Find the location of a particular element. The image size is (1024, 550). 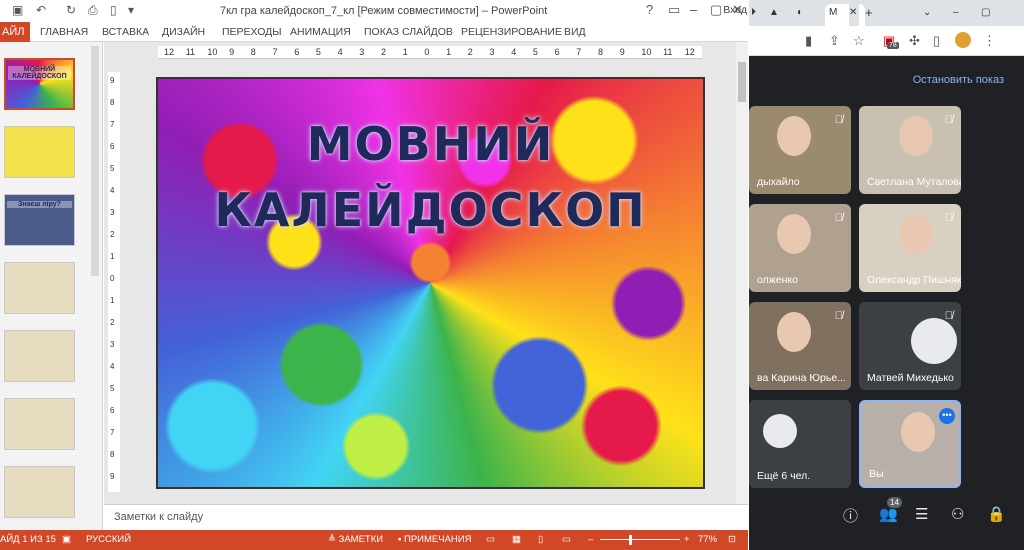

redo-icon: ↻ is located at coordinates (71, 10).